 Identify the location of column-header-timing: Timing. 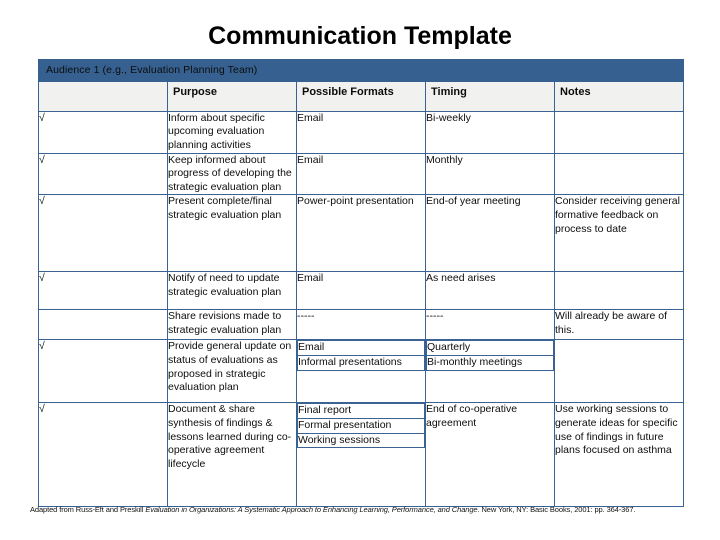
(490, 96).